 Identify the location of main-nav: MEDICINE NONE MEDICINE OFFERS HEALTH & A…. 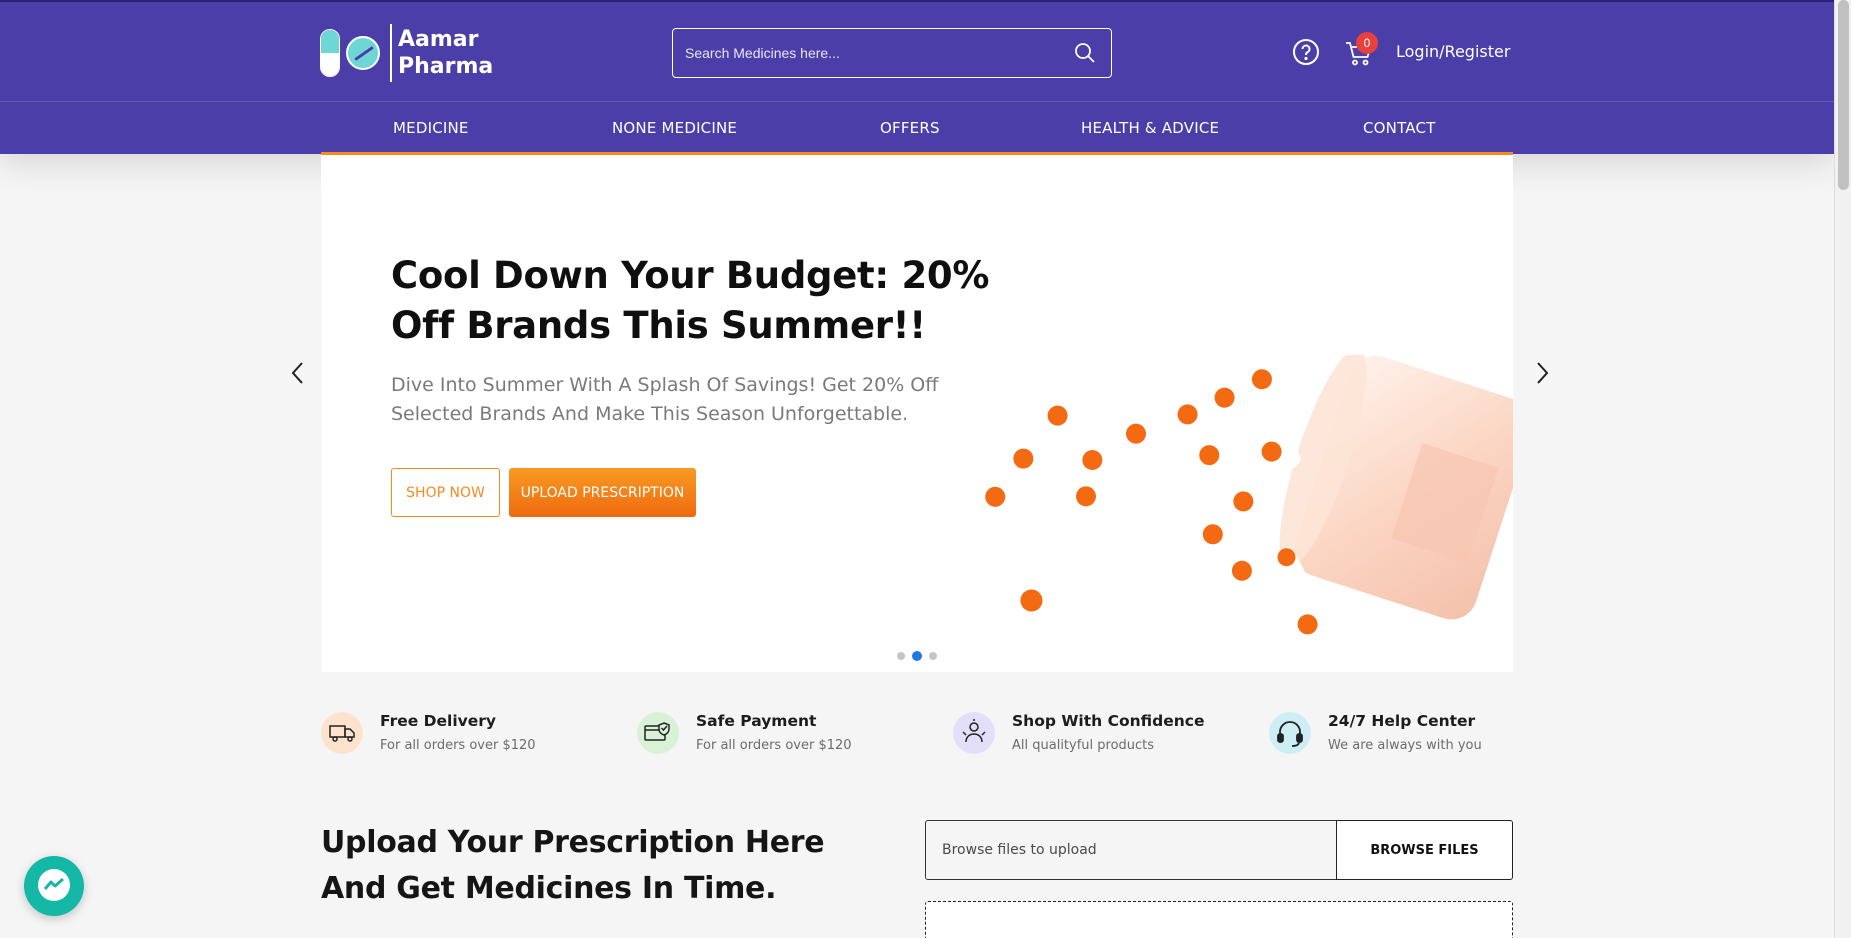
(917, 128).